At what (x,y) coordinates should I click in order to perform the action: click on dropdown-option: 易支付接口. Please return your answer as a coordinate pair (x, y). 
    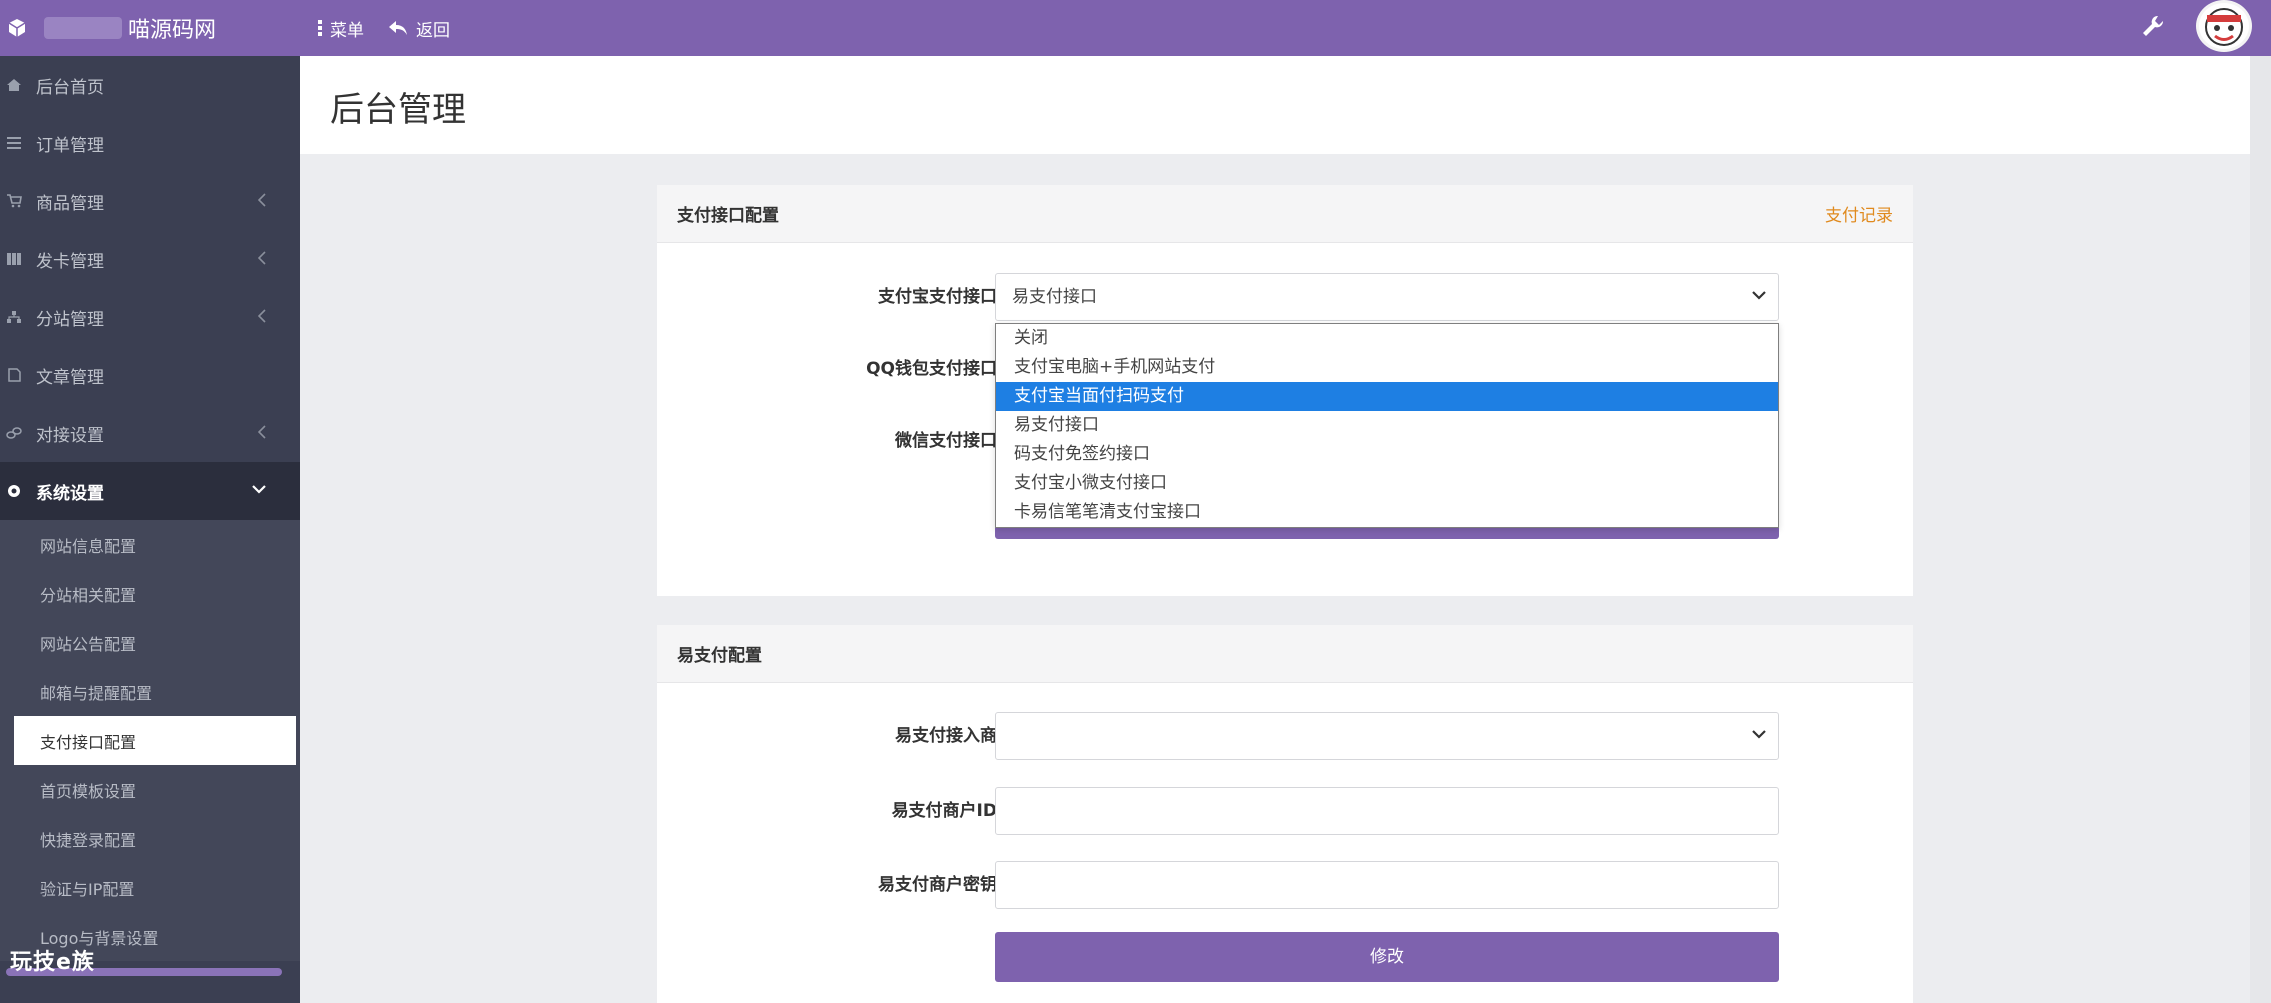
    Looking at the image, I should click on (1387, 425).